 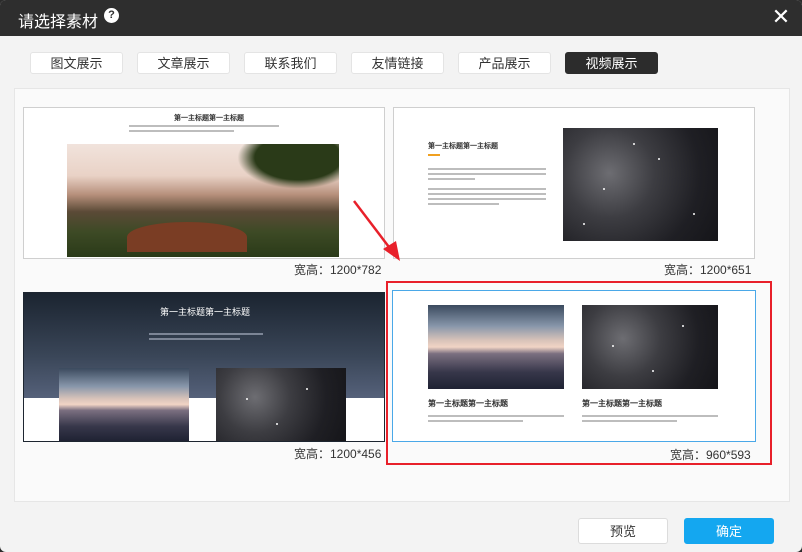 I want to click on close-icon: ✕, so click(x=781, y=17).